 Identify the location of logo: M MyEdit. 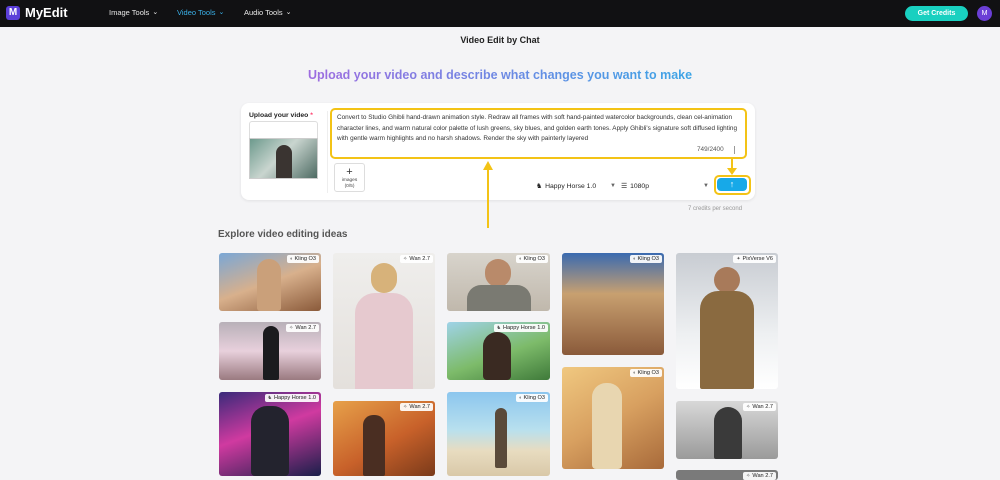
(37, 13).